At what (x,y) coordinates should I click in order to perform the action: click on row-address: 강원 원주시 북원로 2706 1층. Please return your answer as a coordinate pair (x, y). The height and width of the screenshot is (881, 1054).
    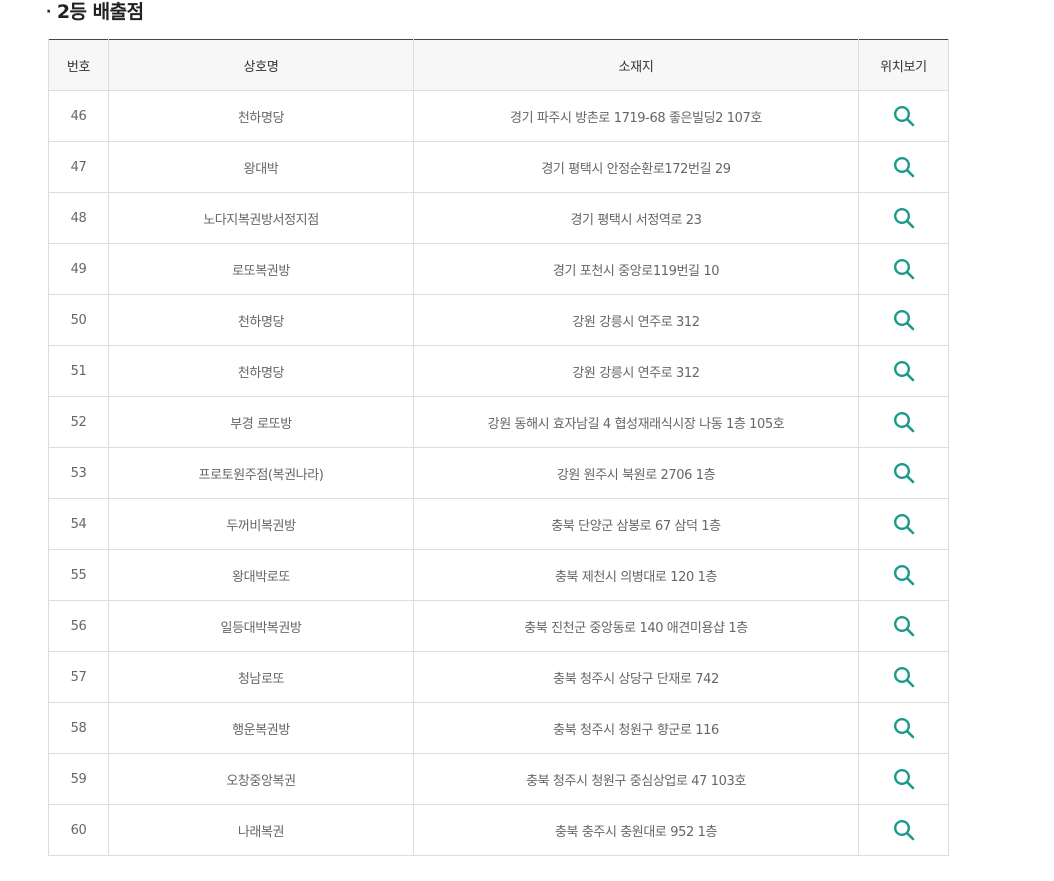
    Looking at the image, I should click on (636, 473).